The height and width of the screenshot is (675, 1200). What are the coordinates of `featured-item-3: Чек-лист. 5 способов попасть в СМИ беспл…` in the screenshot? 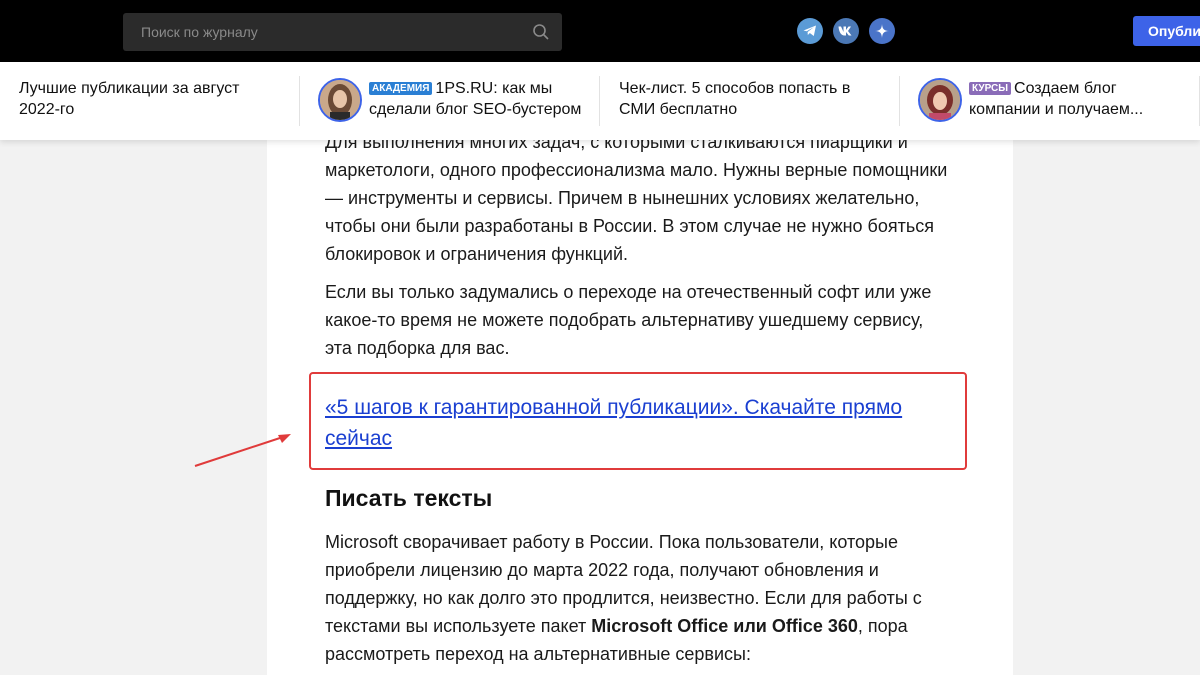 It's located at (749, 117).